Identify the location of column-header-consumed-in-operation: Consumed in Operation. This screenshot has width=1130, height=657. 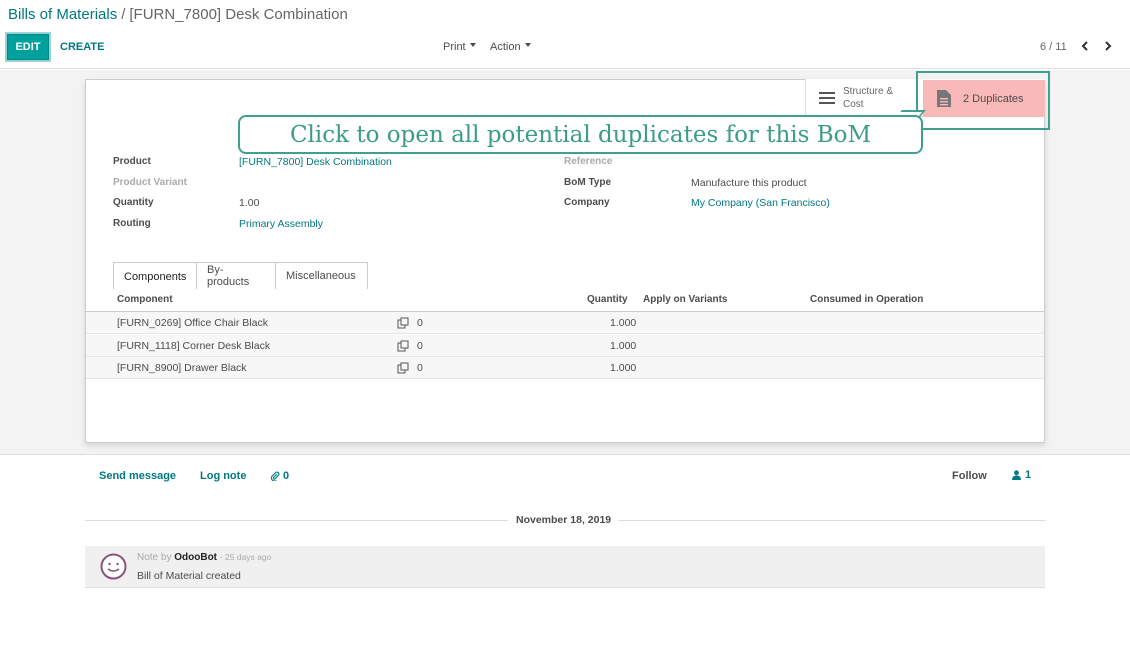
(866, 299).